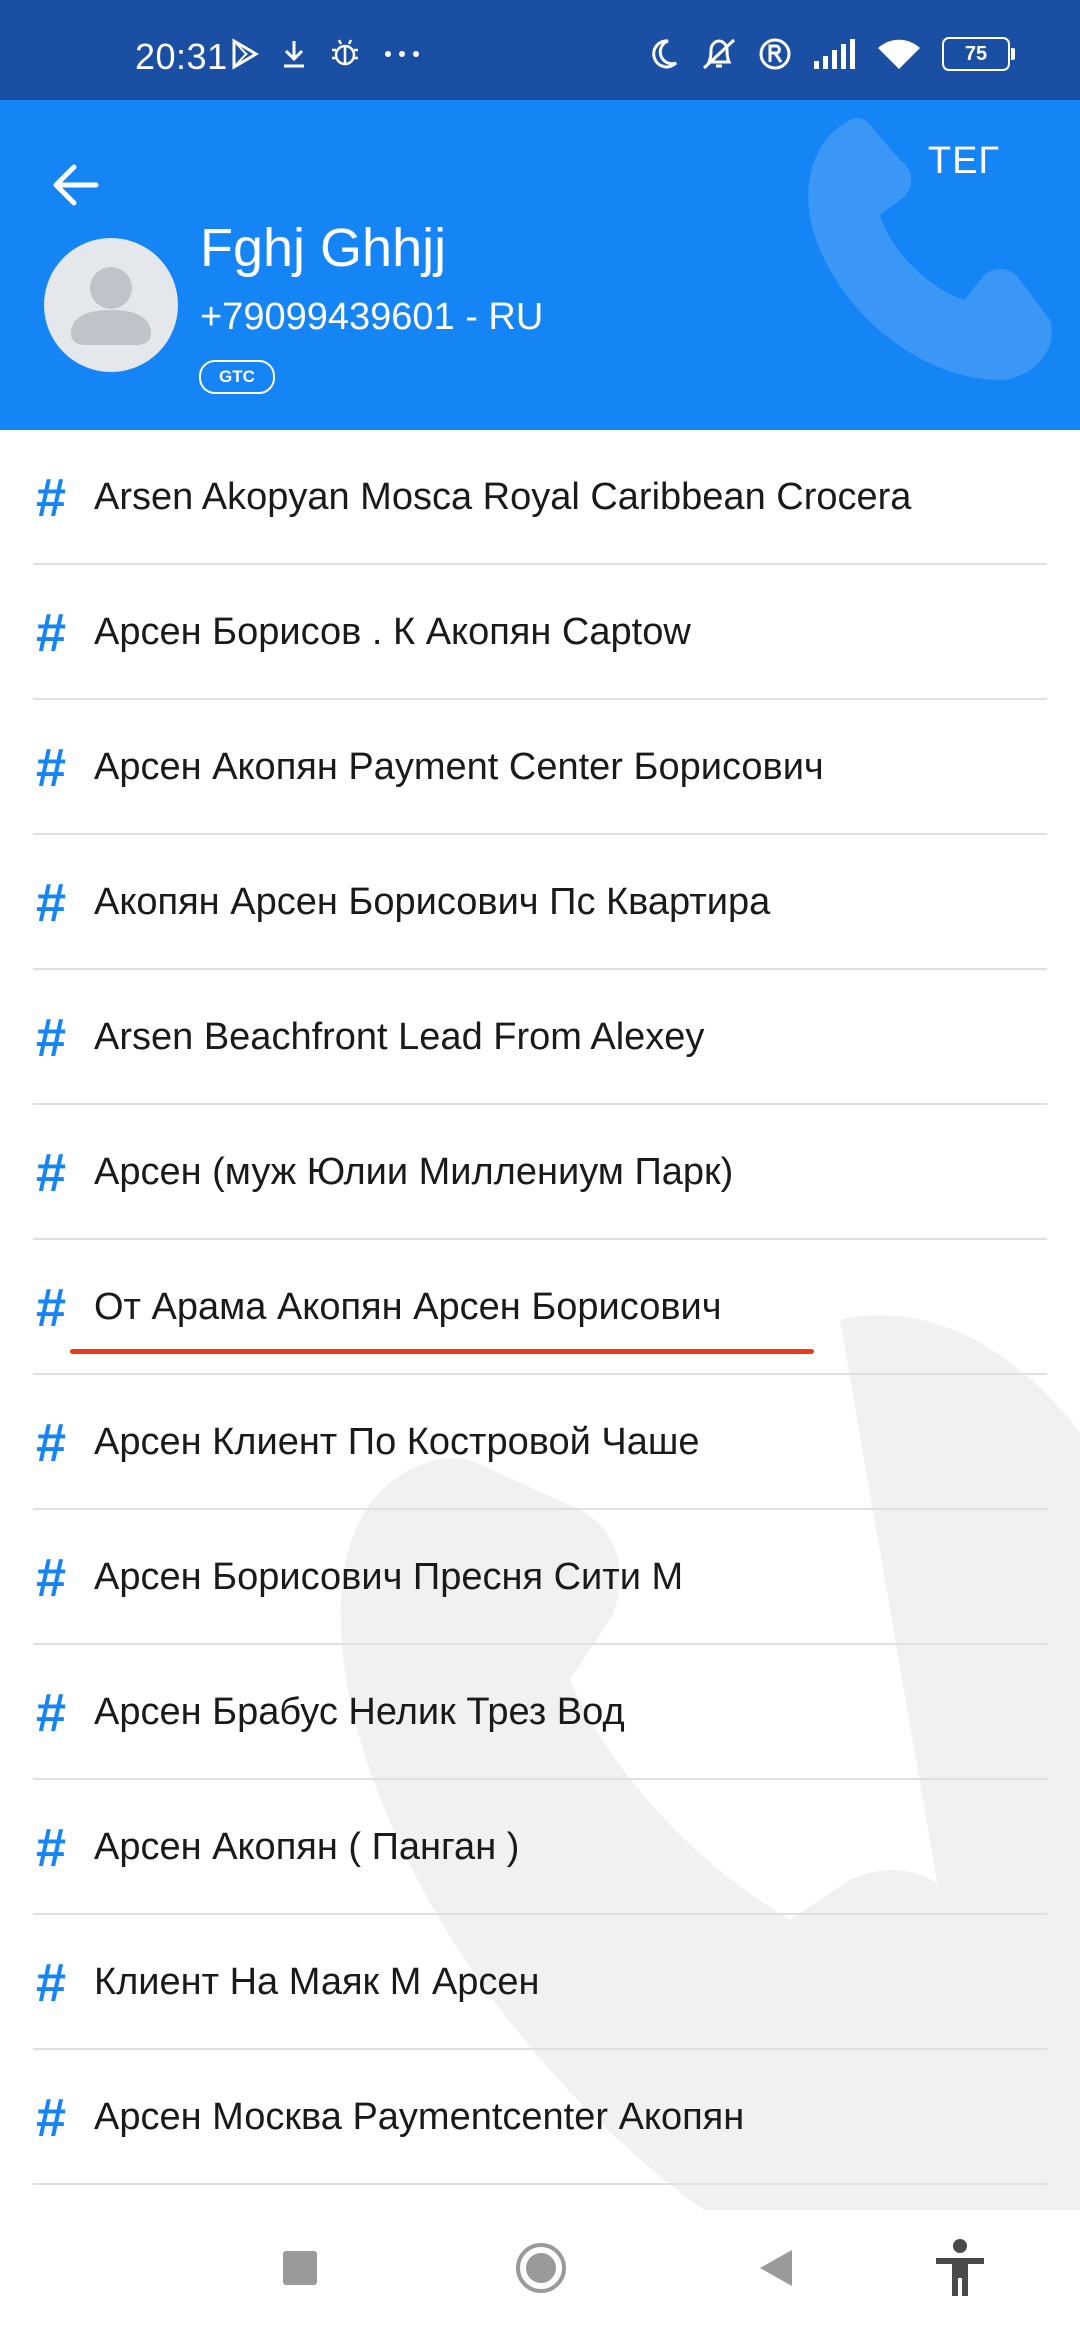 The height and width of the screenshot is (2340, 1080). I want to click on tag-label: Арсен Москва Paymentcenter Акопян, so click(419, 2117).